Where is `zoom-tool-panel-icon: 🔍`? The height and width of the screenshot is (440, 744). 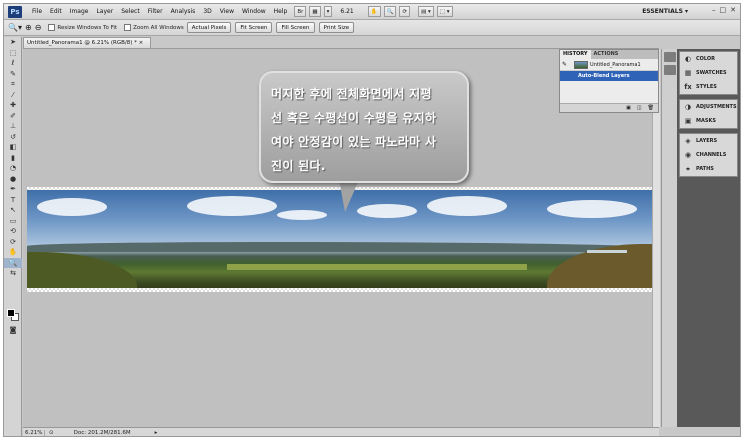 zoom-tool-panel-icon: 🔍 is located at coordinates (13, 262).